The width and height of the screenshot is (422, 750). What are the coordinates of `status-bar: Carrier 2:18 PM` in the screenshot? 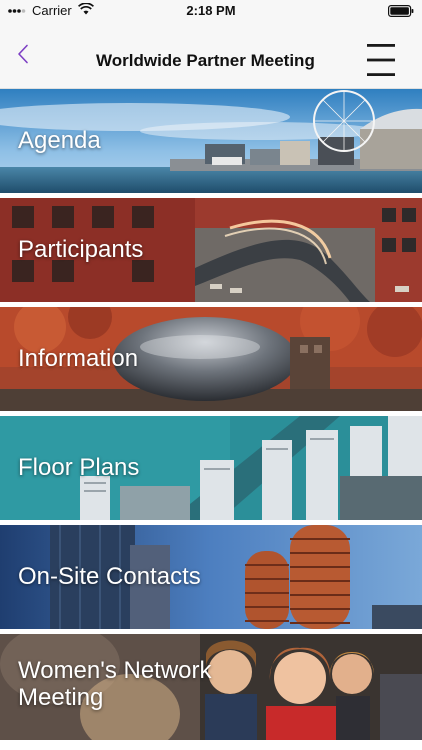 It's located at (211, 11).